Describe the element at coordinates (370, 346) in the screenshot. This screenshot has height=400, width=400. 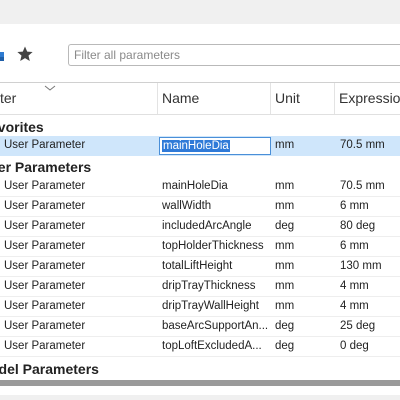
I see `cell-expression: 0 deg` at that location.